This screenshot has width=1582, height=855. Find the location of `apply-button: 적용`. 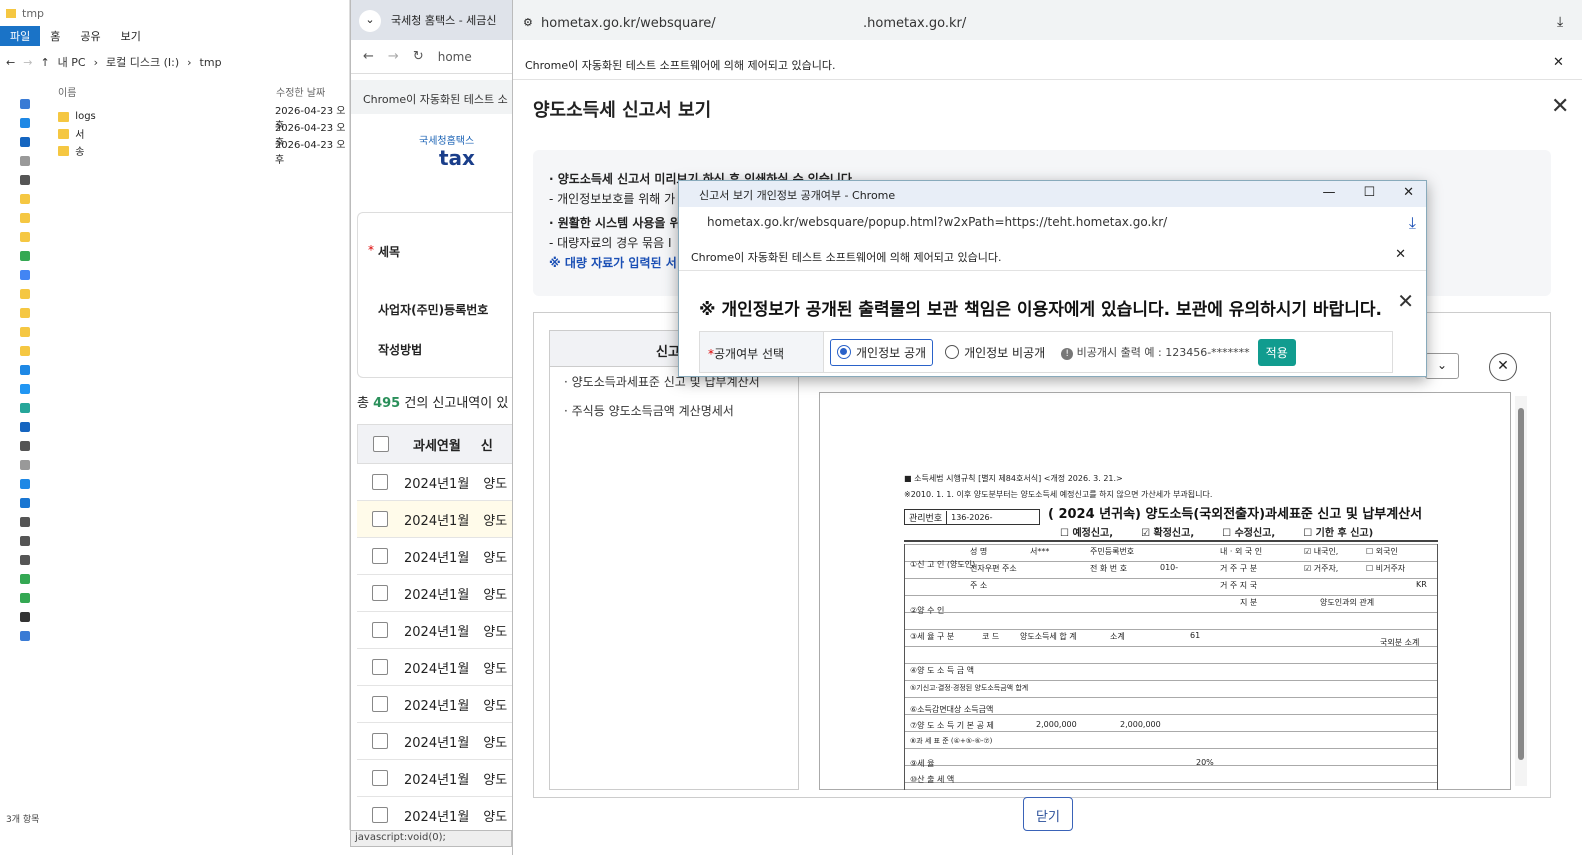

apply-button: 적용 is located at coordinates (1276, 352).